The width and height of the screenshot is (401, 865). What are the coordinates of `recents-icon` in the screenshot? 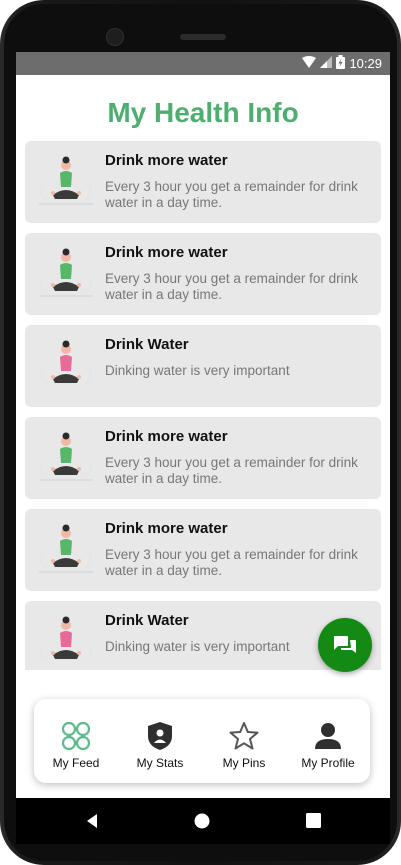 It's located at (313, 820).